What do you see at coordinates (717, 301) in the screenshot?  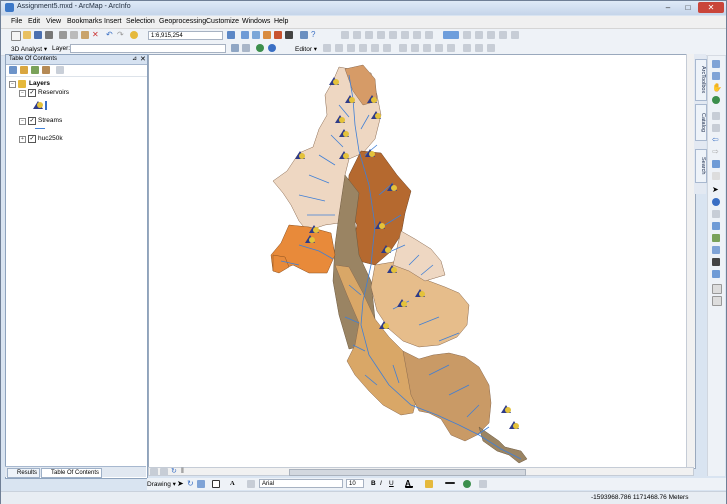 I see `create-viewer-icon` at bounding box center [717, 301].